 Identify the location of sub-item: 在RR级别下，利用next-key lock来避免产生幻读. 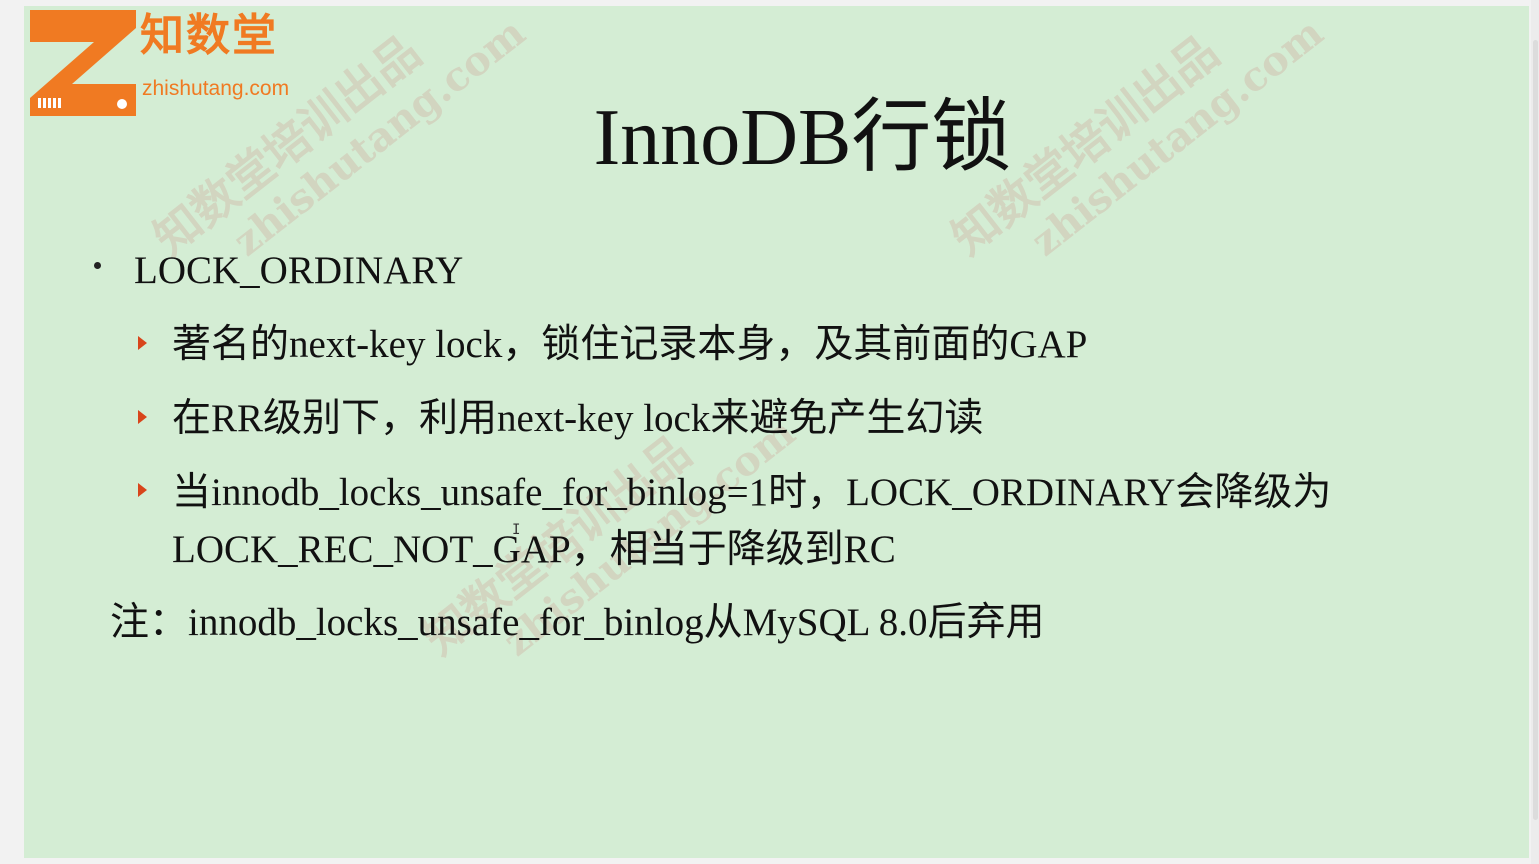
(578, 418).